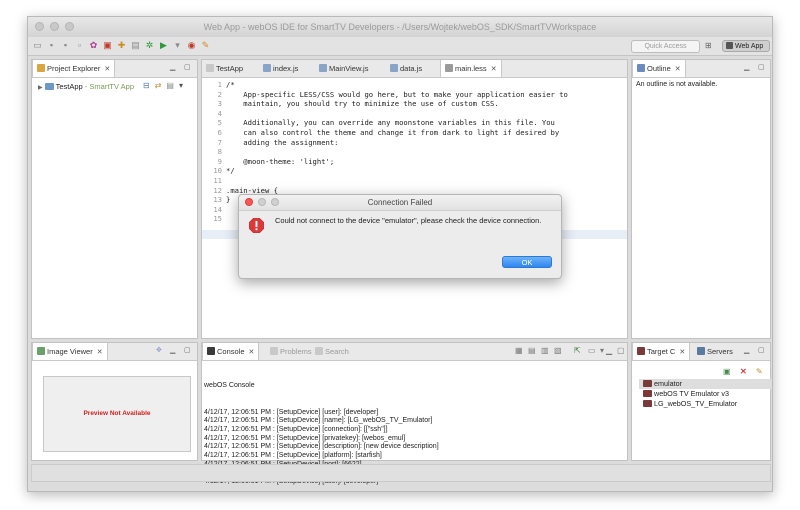  I want to click on project-folder-icon, so click(49, 86).